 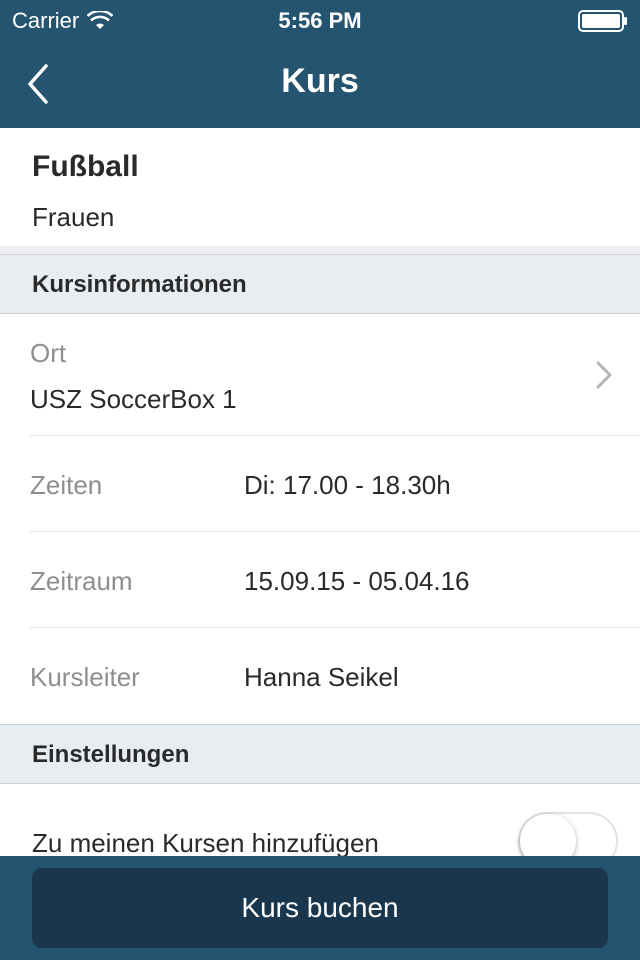 What do you see at coordinates (81, 581) in the screenshot?
I see `zeitraum-label: Zeitraum` at bounding box center [81, 581].